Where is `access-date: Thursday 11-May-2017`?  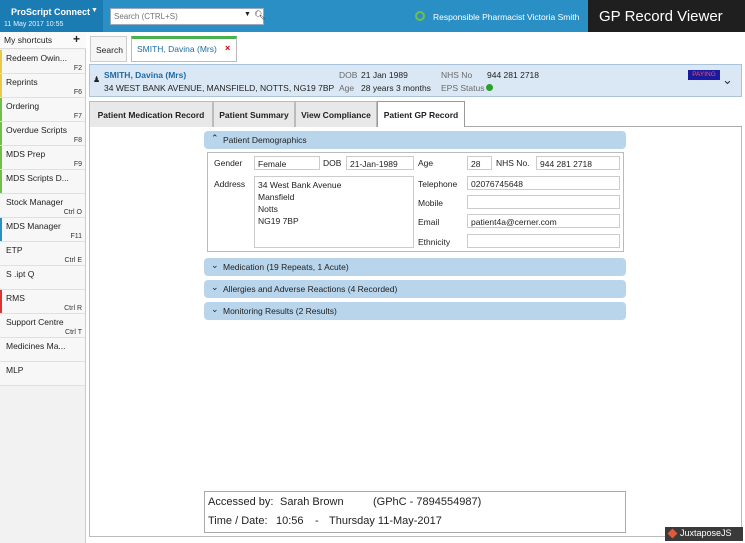
access-date: Thursday 11-May-2017 is located at coordinates (385, 521).